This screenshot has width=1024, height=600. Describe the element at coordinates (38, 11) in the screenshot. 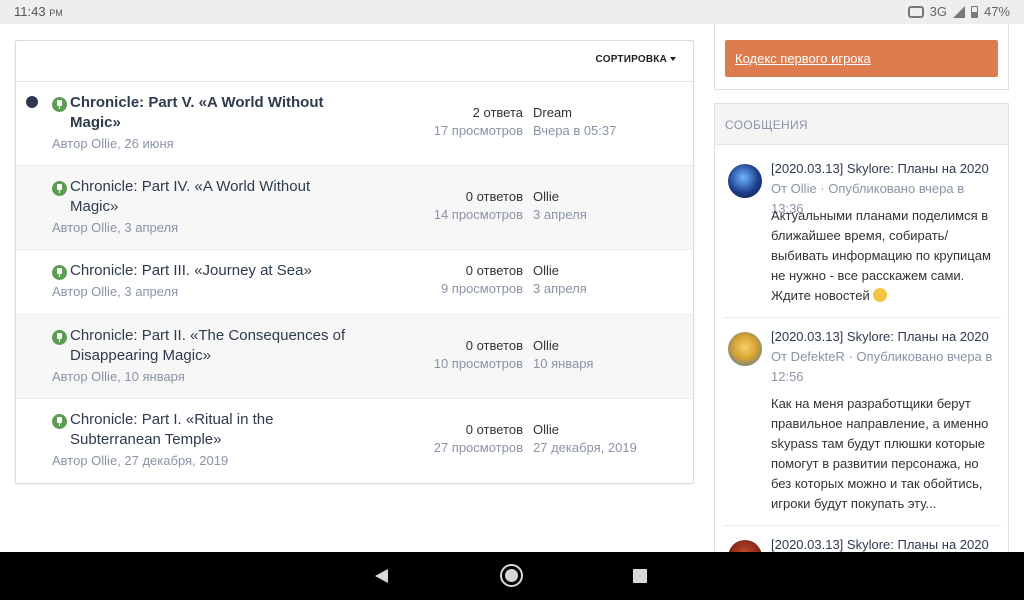

I see `clock: 11:43 PM` at that location.